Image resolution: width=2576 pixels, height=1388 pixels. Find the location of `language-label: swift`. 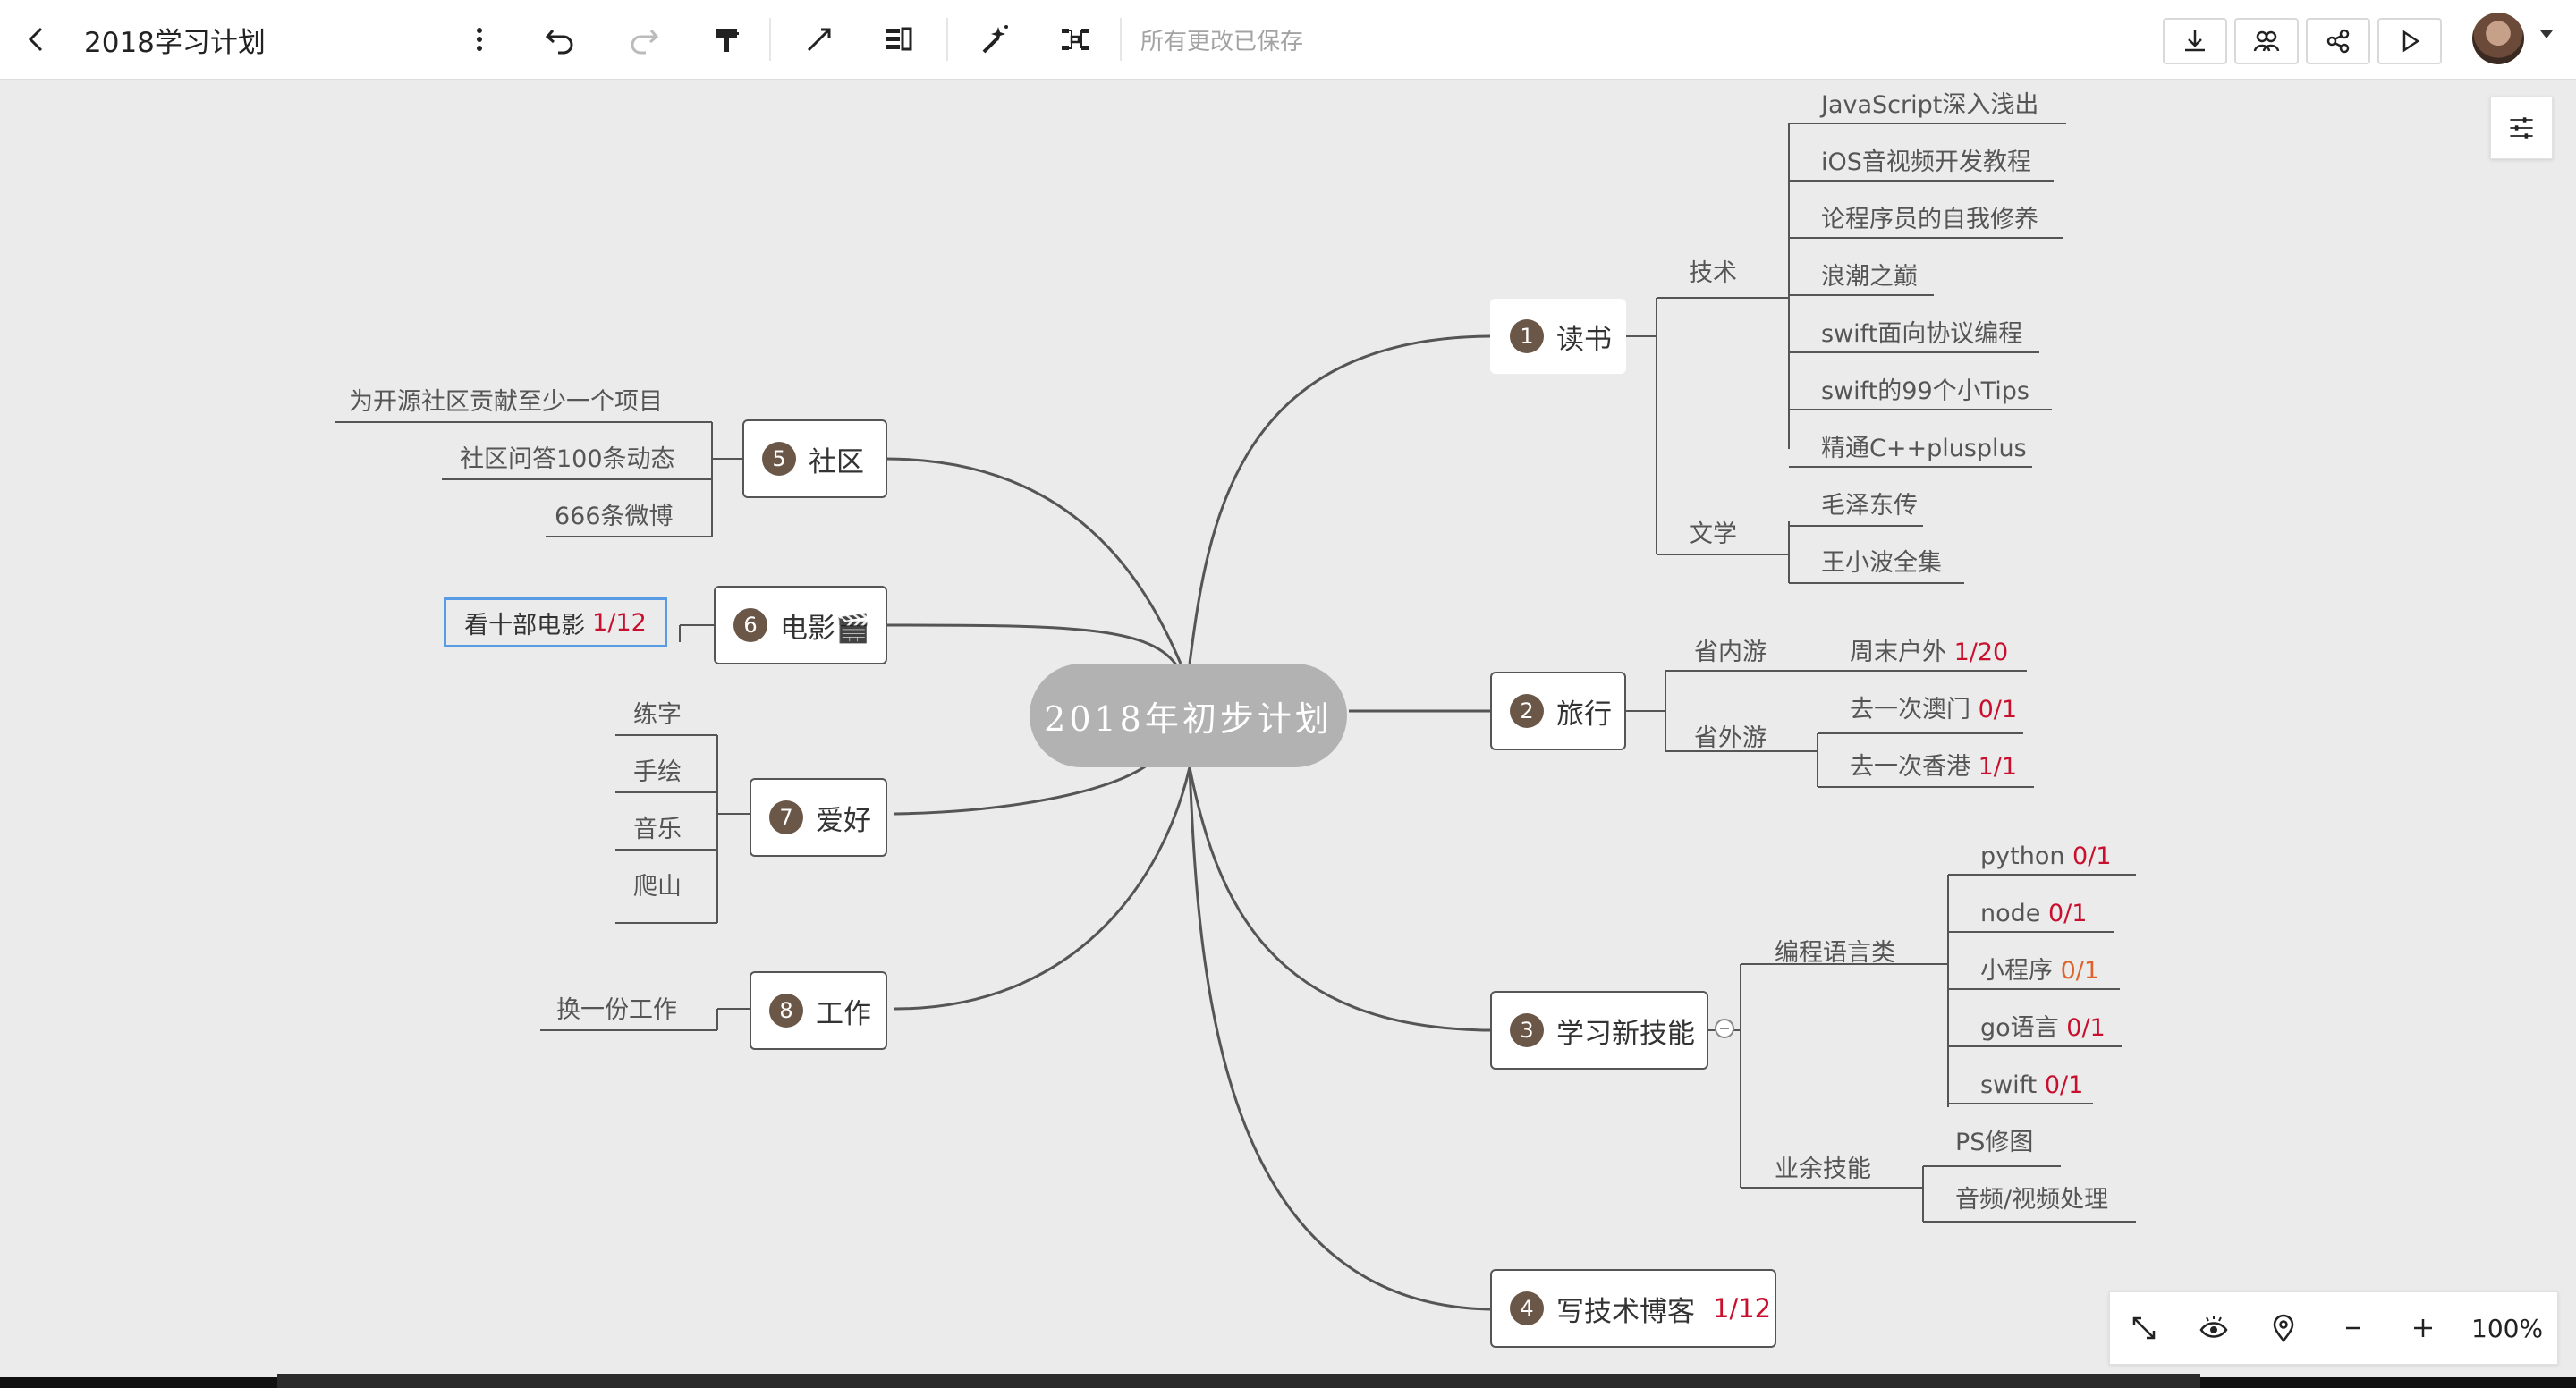

language-label: swift is located at coordinates (2012, 1085).